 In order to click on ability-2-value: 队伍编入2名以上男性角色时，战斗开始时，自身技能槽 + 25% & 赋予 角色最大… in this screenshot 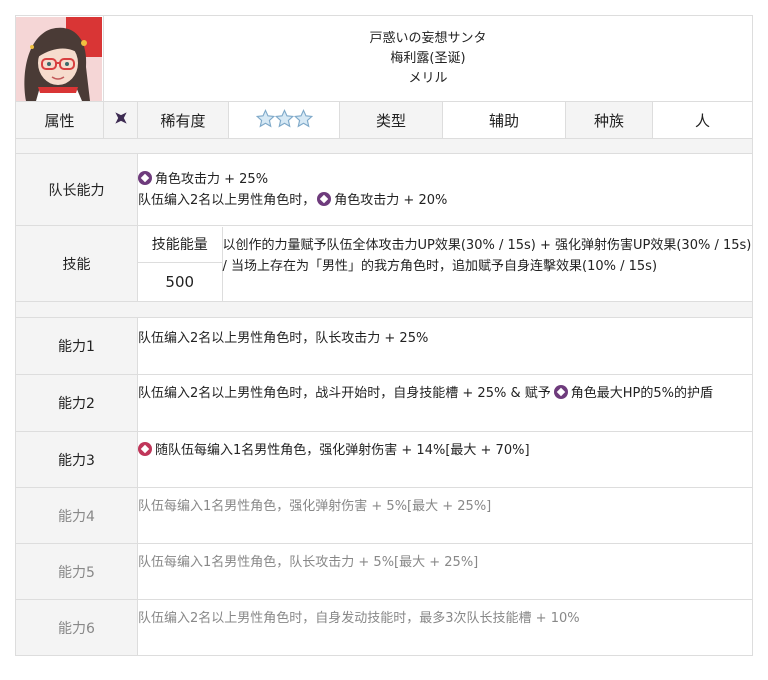, I will do `click(445, 403)`.